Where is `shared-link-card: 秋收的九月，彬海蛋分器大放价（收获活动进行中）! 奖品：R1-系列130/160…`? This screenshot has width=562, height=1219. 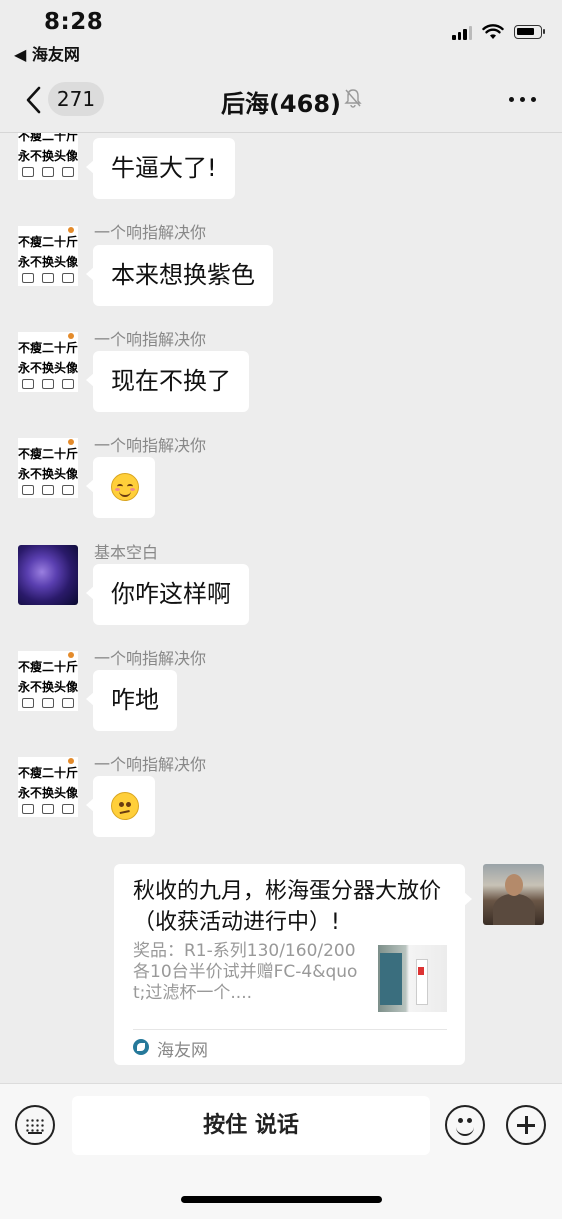
shared-link-card: 秋收的九月，彬海蛋分器大放价（收获活动进行中）! 奖品：R1-系列130/160… is located at coordinates (293, 964).